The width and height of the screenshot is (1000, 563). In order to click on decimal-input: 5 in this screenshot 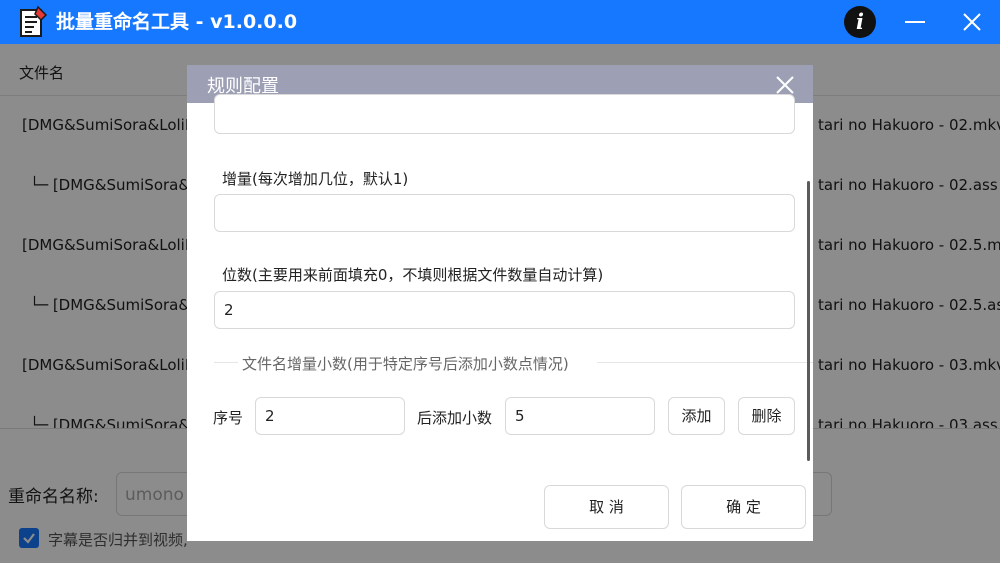, I will do `click(580, 416)`.